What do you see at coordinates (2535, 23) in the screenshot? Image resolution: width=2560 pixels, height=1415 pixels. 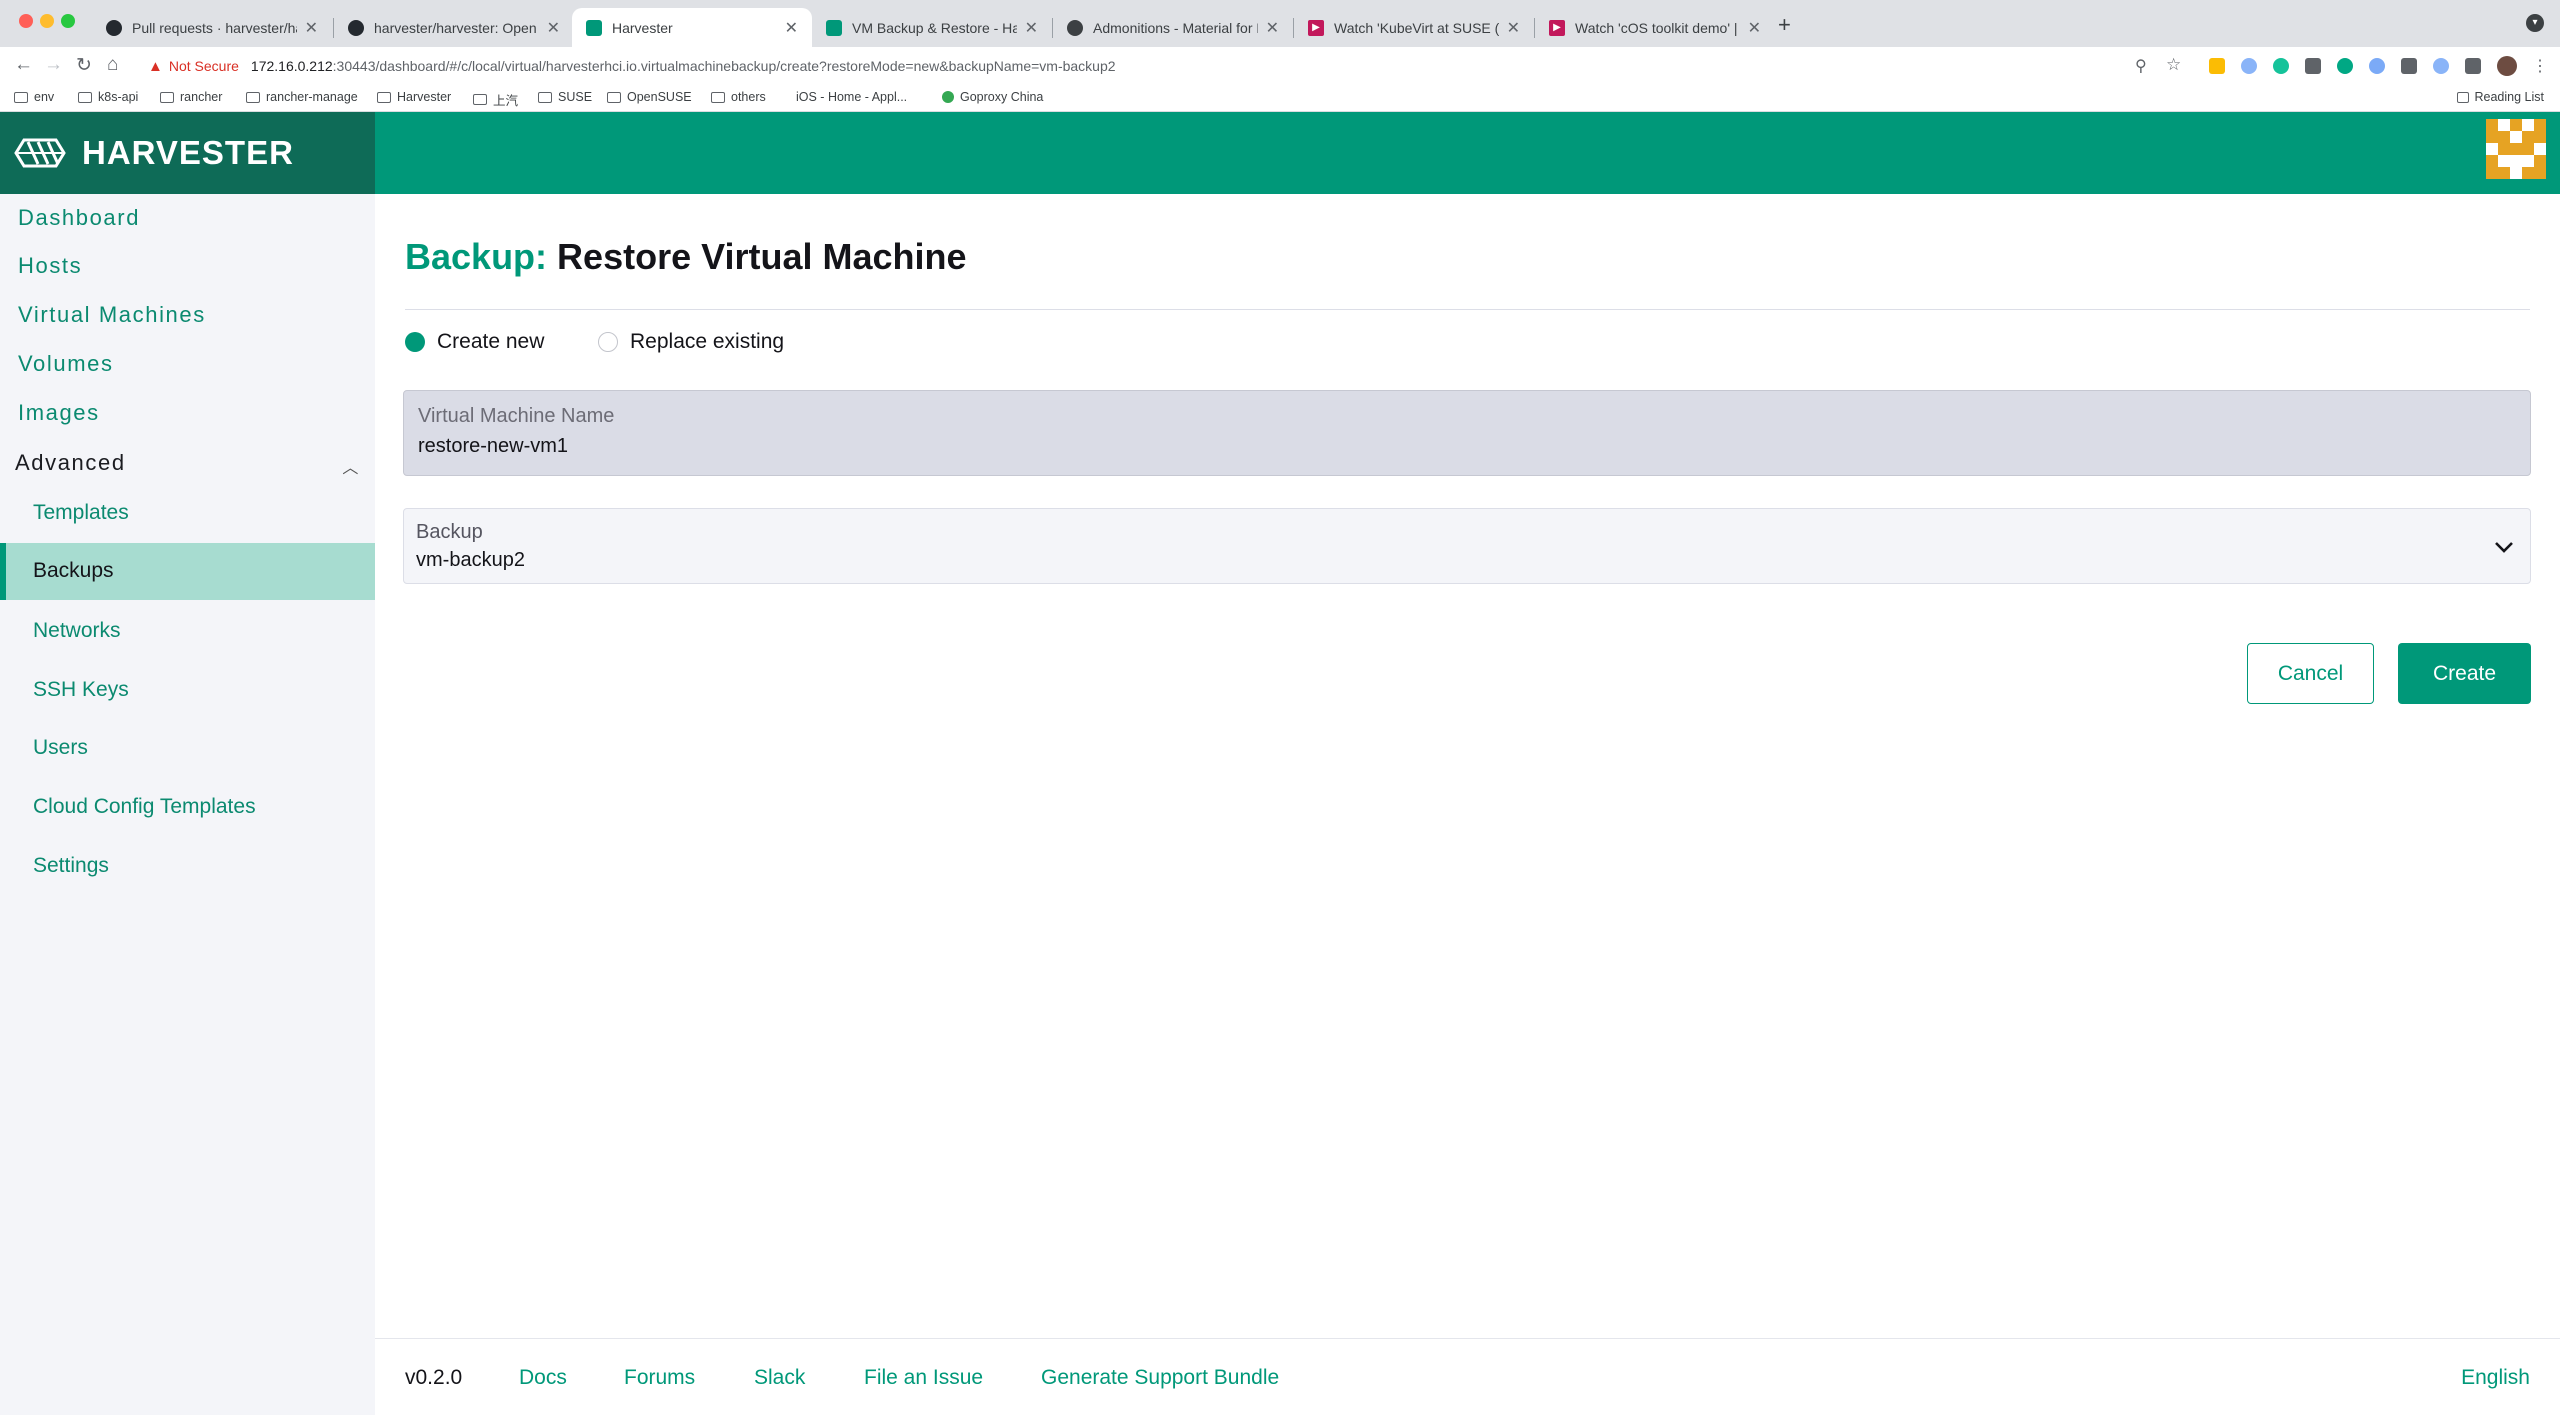 I see `tab-search-icon: ▾` at bounding box center [2535, 23].